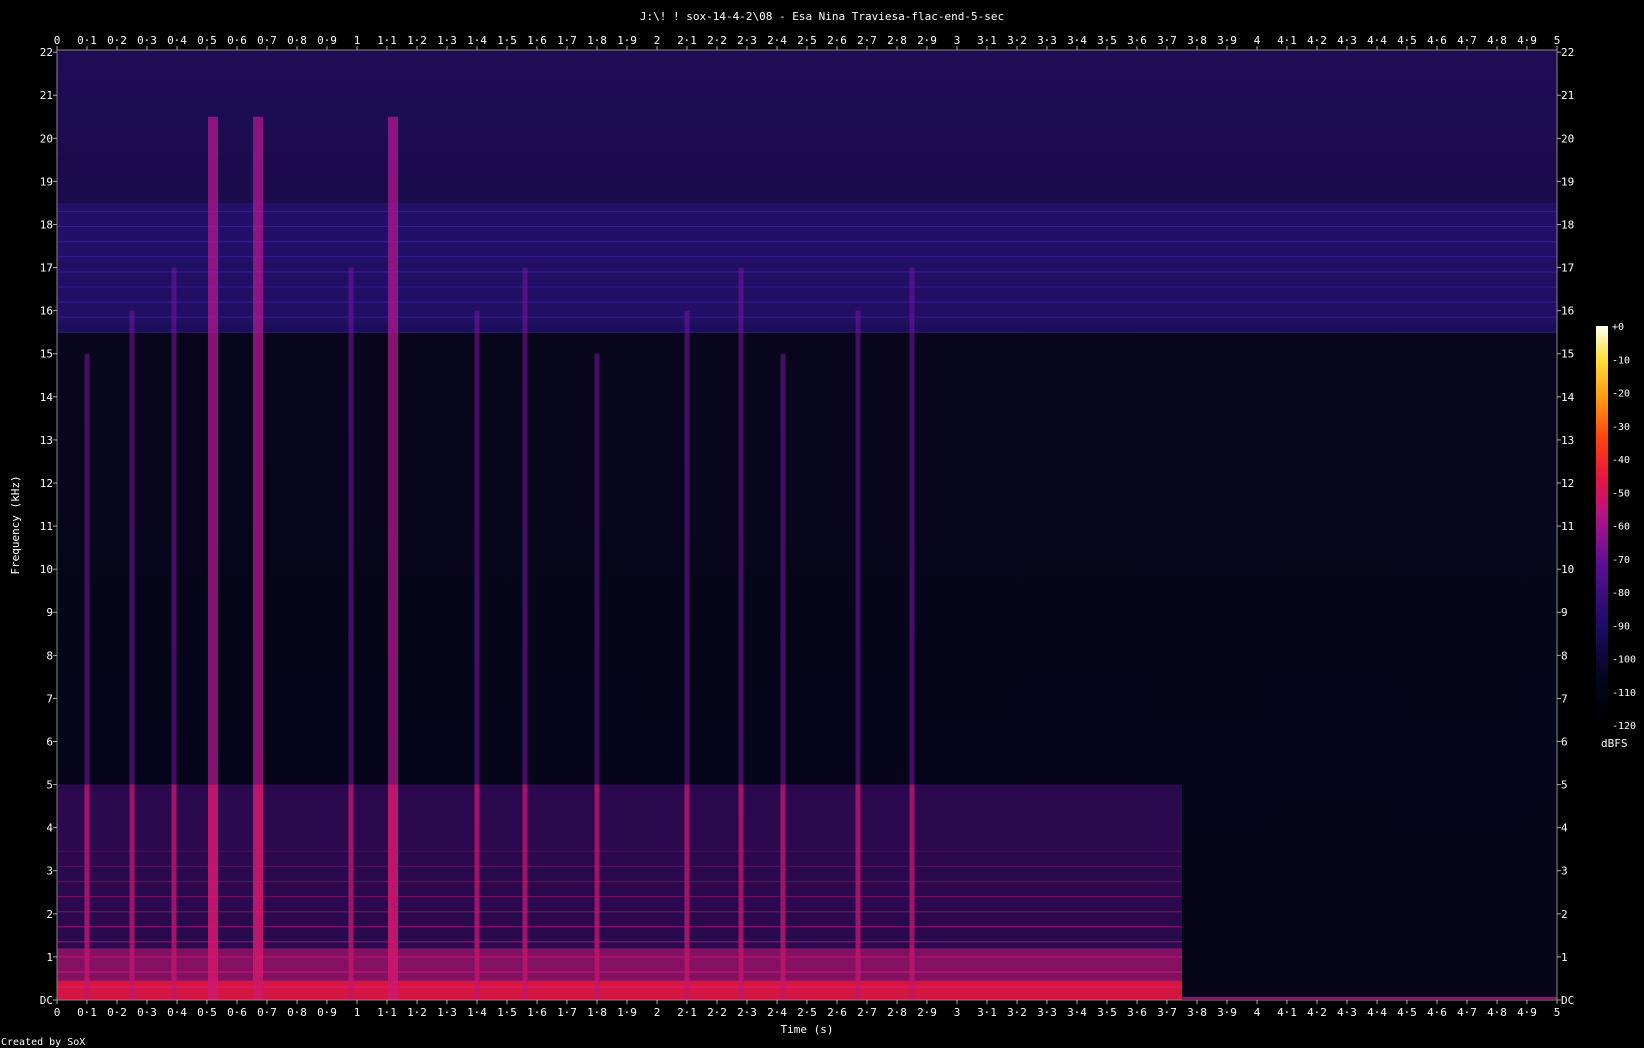  What do you see at coordinates (267, 1012) in the screenshot?
I see `x-tick-label: 0·7` at bounding box center [267, 1012].